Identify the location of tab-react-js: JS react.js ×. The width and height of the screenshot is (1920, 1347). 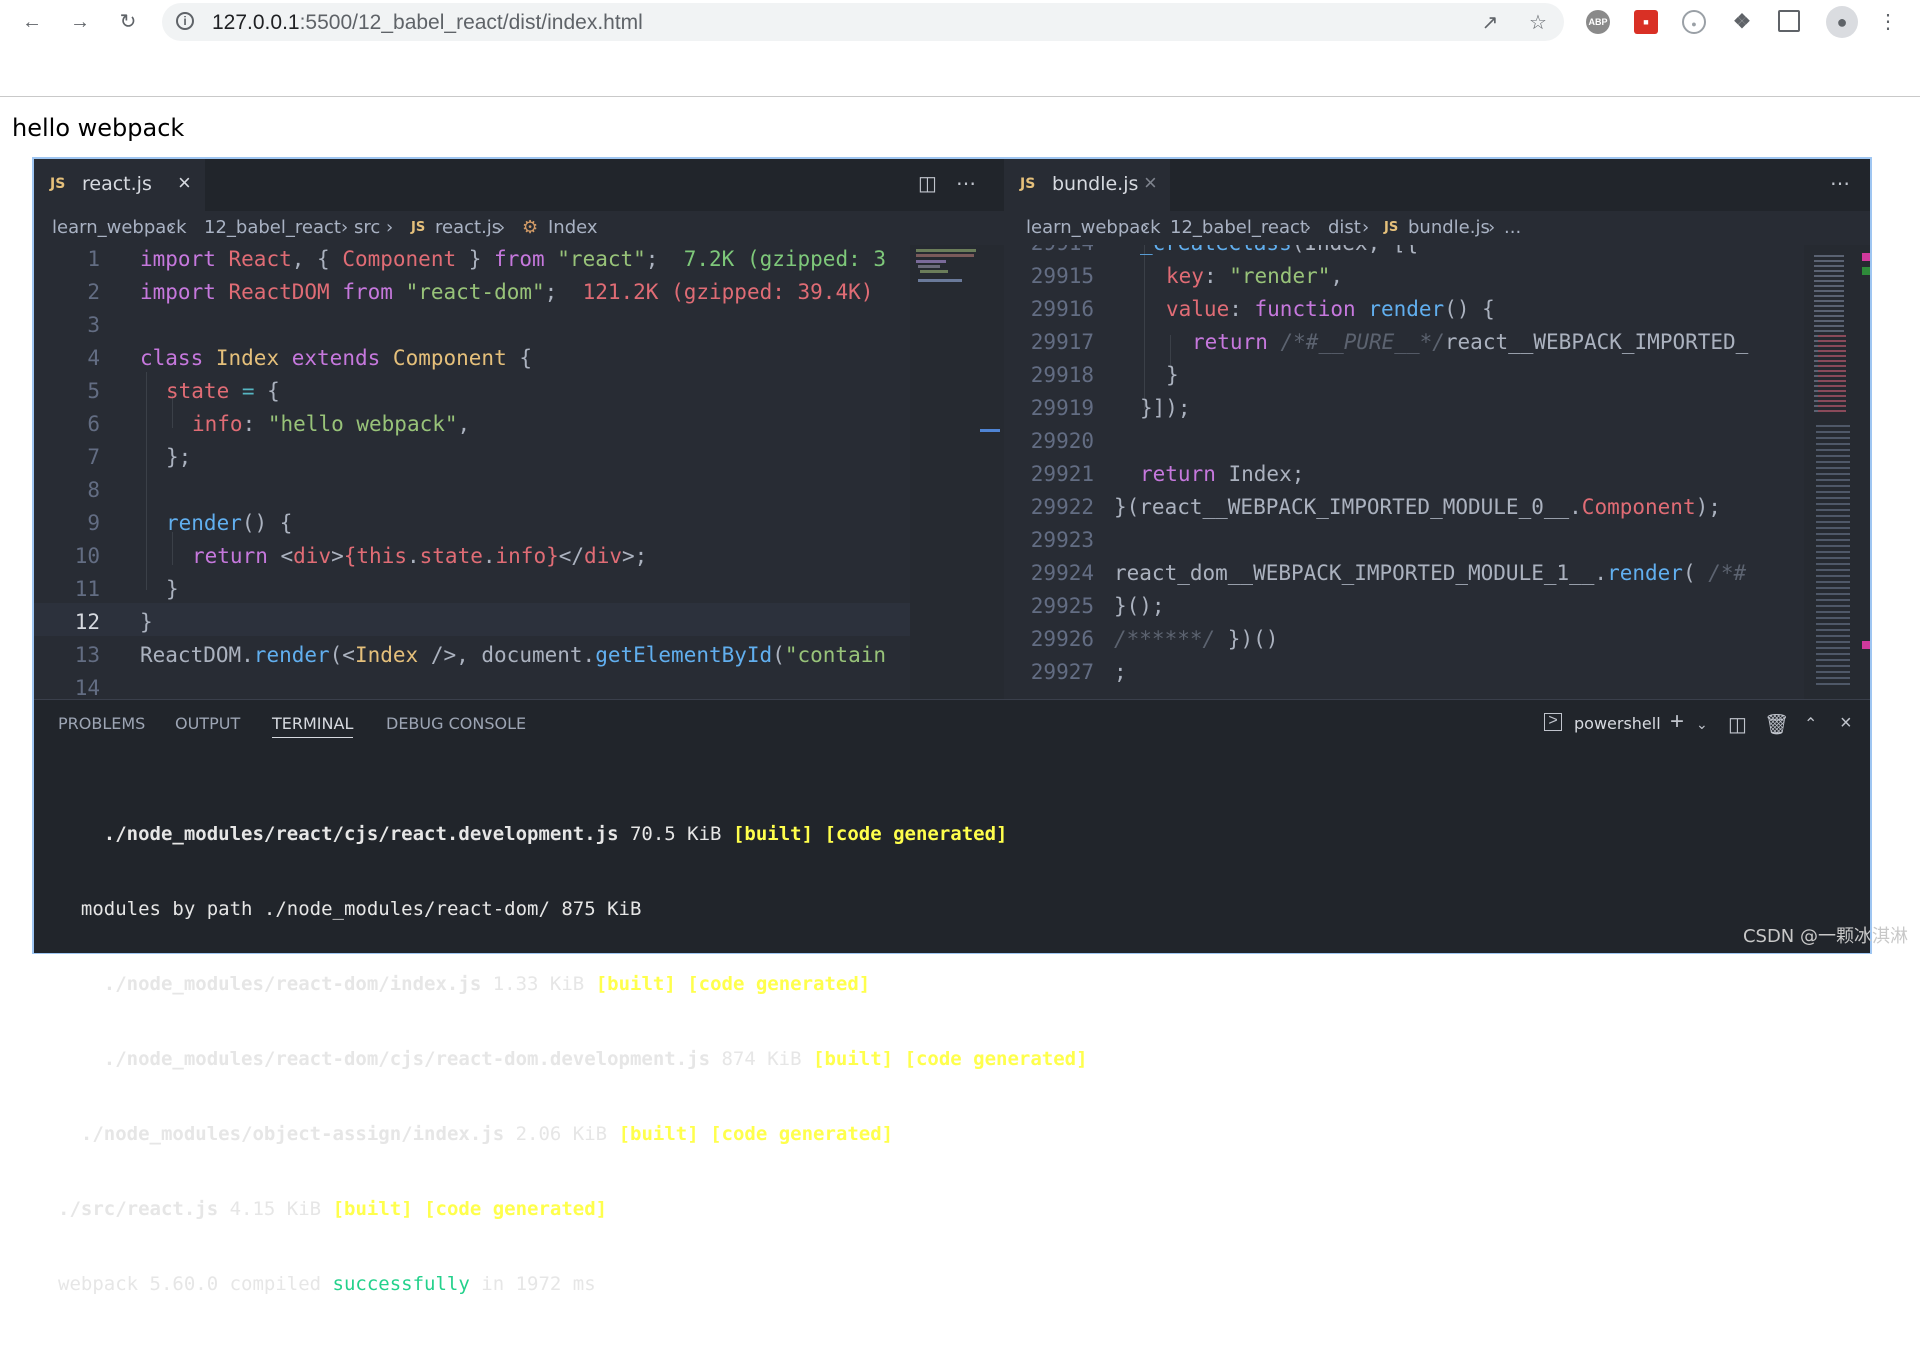
(119, 185).